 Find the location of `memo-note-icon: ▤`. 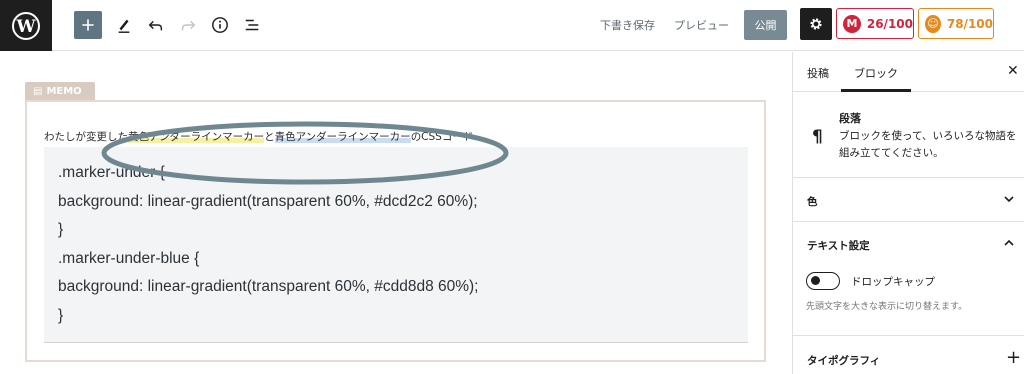

memo-note-icon: ▤ is located at coordinates (38, 91).